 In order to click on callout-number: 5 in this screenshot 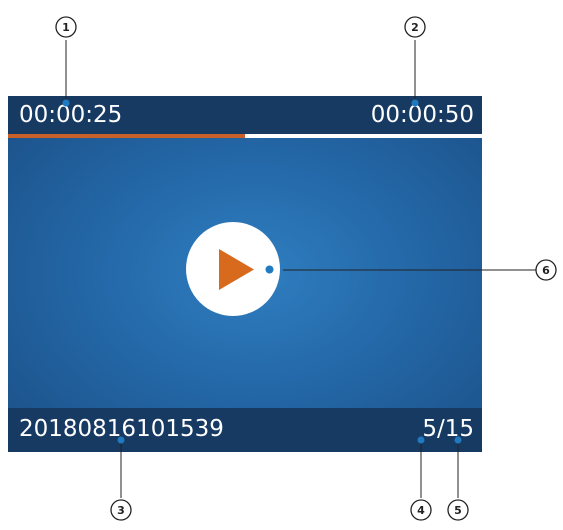, I will do `click(458, 510)`.